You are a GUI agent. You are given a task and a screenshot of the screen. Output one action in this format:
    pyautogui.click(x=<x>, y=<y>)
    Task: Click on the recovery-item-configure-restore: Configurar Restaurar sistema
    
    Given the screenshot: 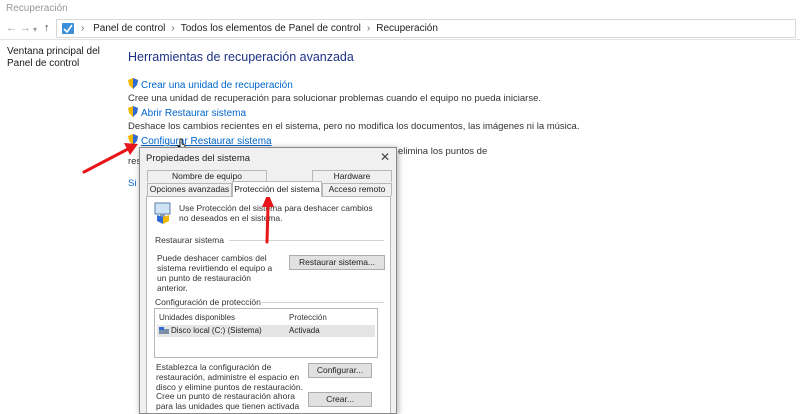 What is the action you would take?
    pyautogui.click(x=200, y=140)
    